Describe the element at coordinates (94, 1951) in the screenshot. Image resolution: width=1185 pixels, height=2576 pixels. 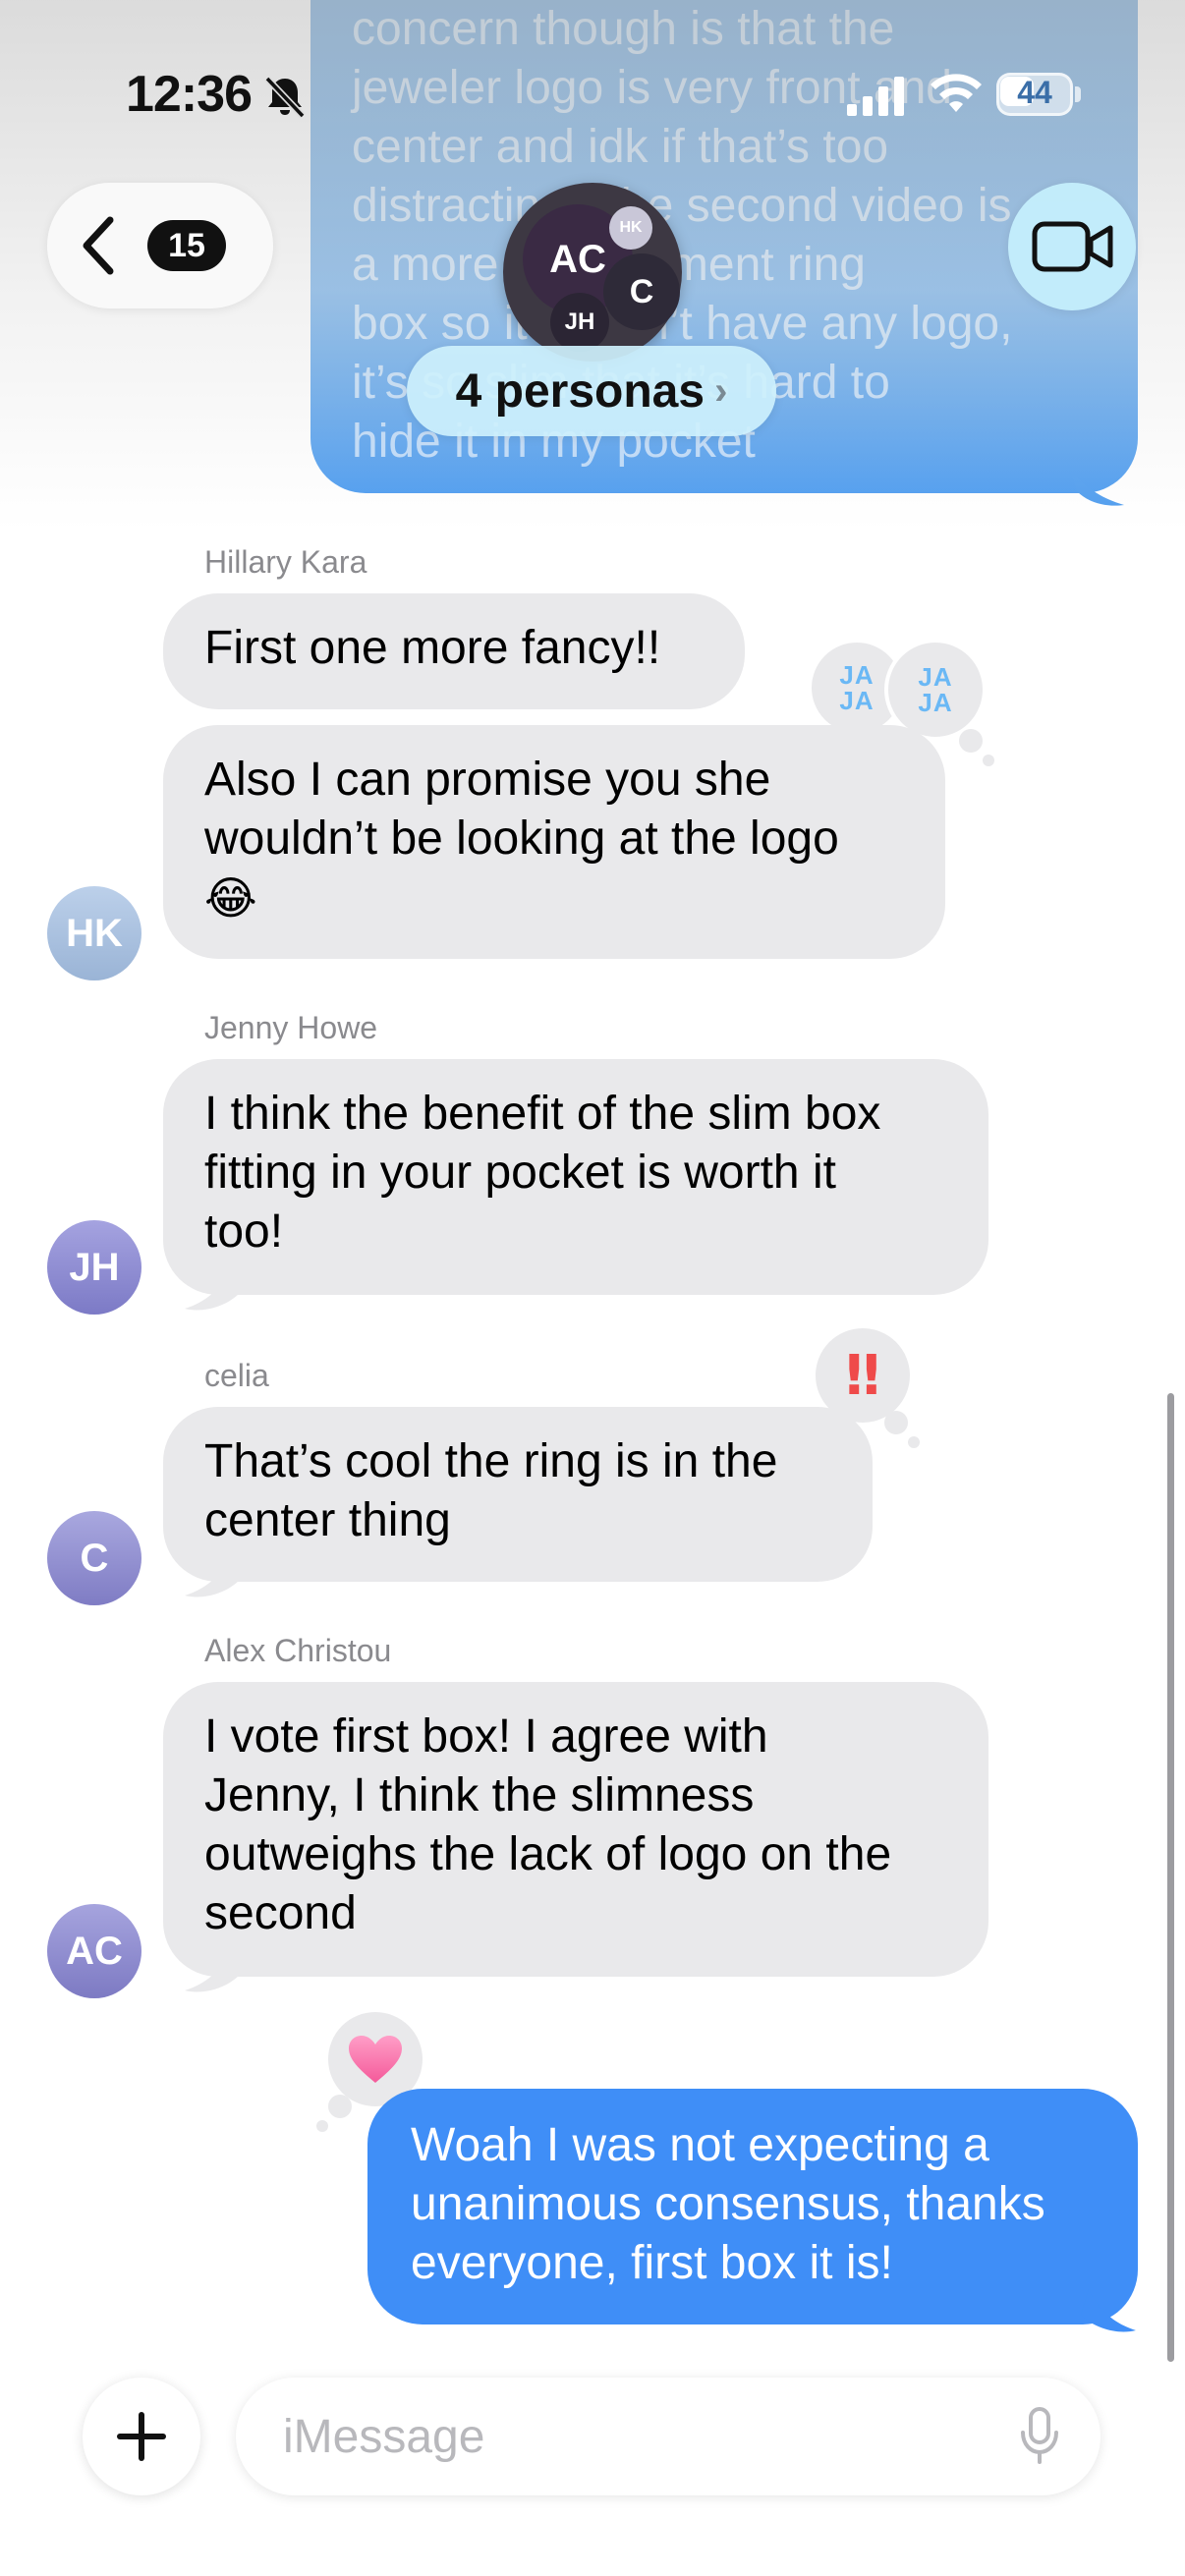
I see `avatar: AC` at that location.